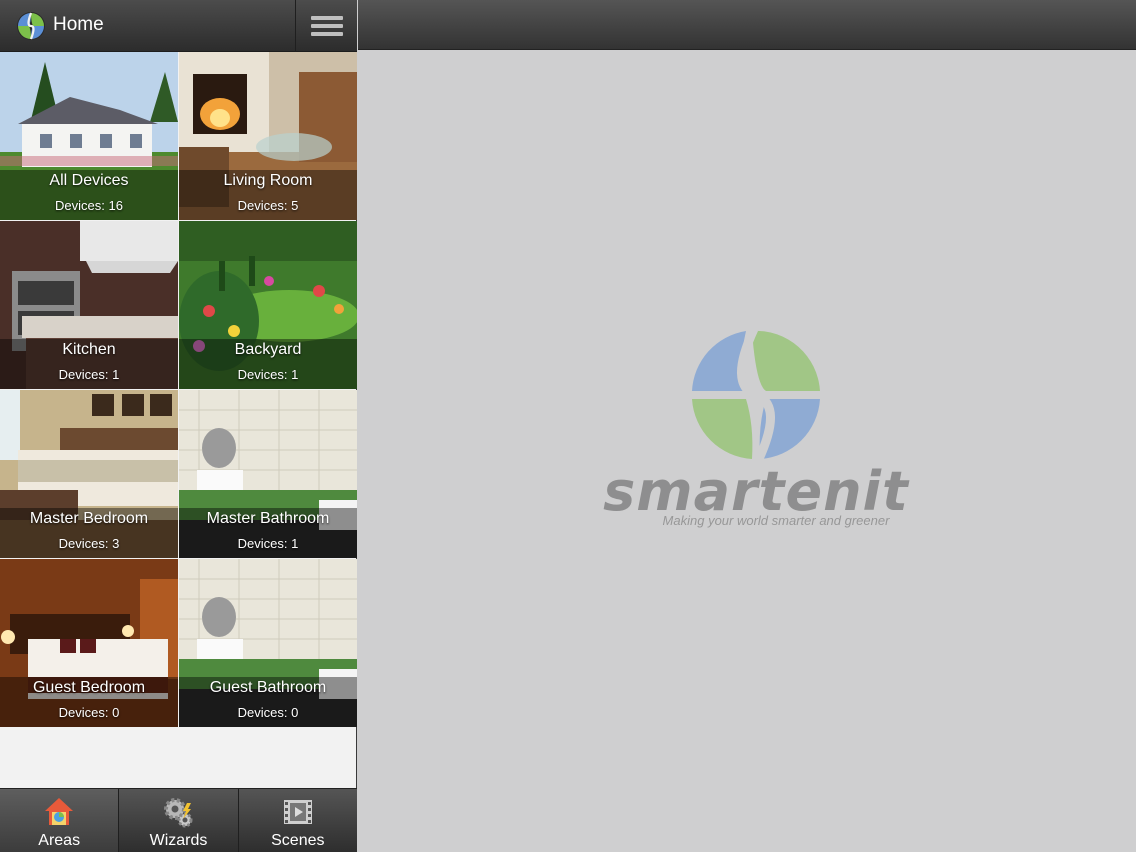  What do you see at coordinates (268, 474) in the screenshot?
I see `area-tile-master-bathroom: Master Bathroom Devices: 1` at bounding box center [268, 474].